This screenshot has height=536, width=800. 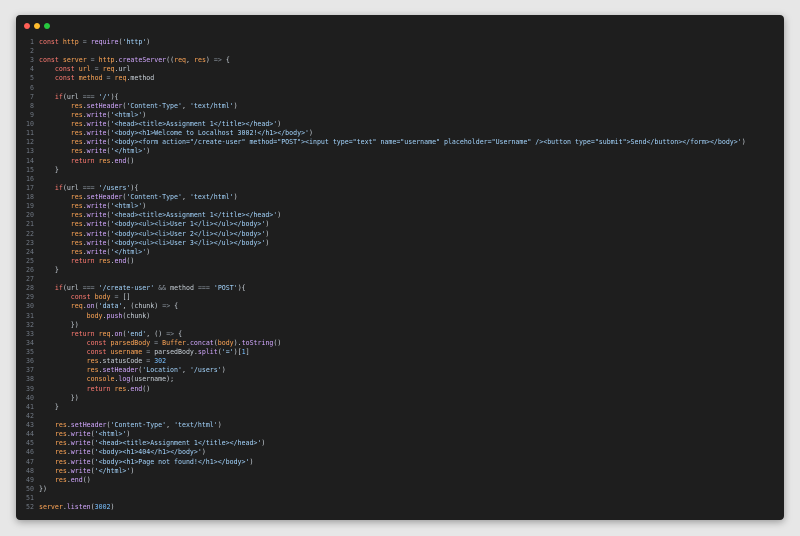 I want to click on minimize-window-button, so click(x=37, y=26).